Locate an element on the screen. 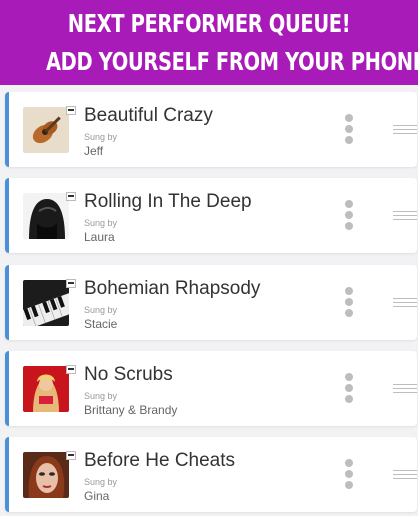  queue-item: Rolling In The Deep Sung by Laura is located at coordinates (211, 215).